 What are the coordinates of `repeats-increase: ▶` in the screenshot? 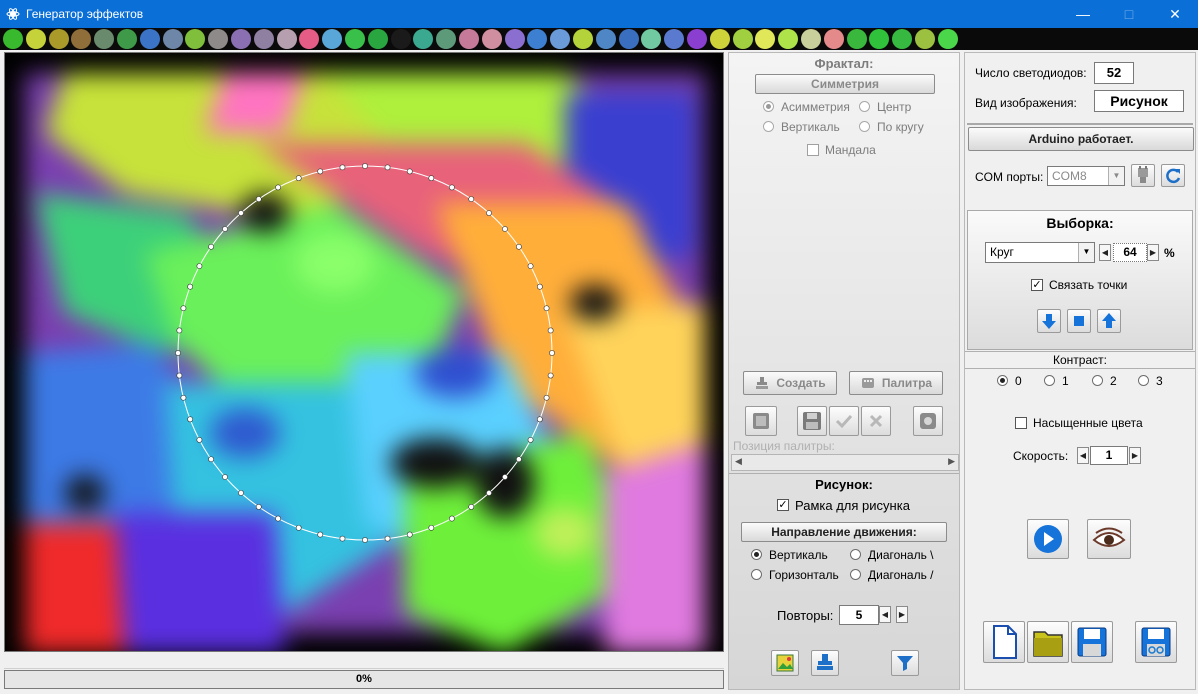 It's located at (902, 614).